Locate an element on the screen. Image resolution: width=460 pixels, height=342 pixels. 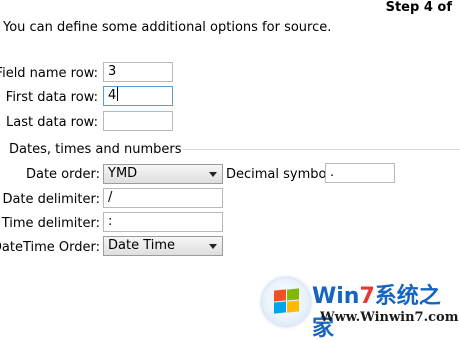
step-indicator: Step 4 of is located at coordinates (418, 7).